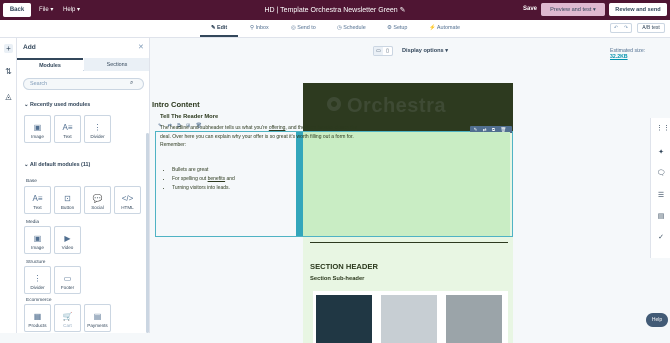 Image resolution: width=670 pixels, height=343 pixels. I want to click on save-button: Save, so click(530, 9).